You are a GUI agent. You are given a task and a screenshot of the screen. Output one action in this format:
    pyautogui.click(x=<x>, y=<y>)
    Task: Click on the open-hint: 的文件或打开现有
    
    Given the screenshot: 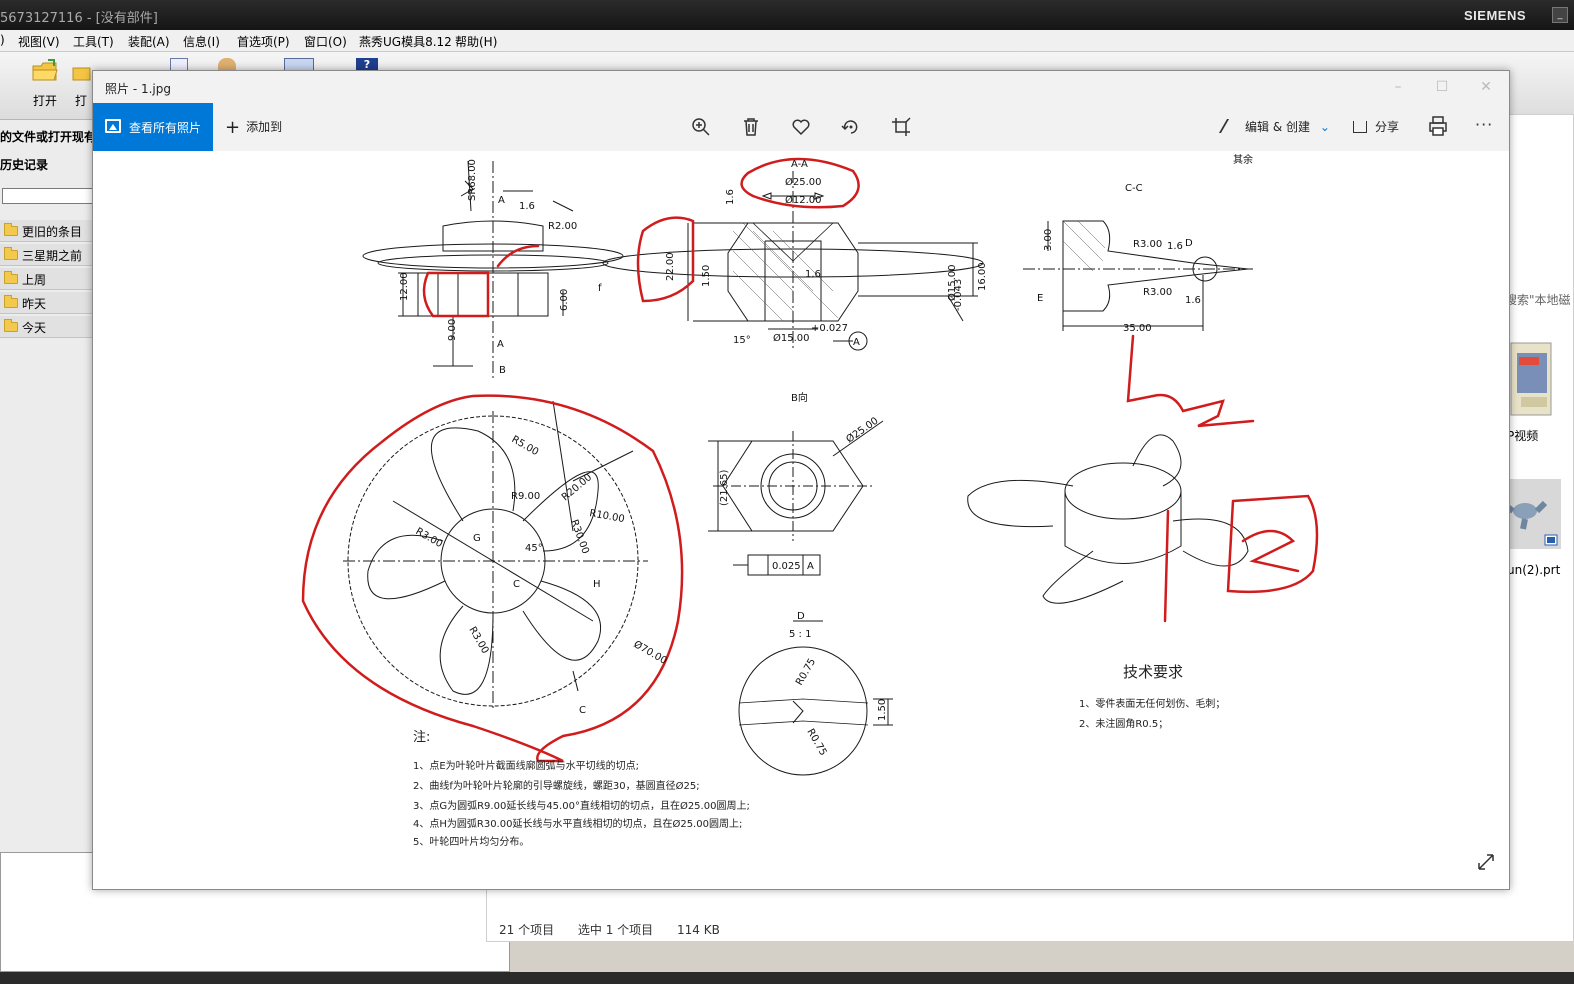 What is the action you would take?
    pyautogui.click(x=47, y=137)
    